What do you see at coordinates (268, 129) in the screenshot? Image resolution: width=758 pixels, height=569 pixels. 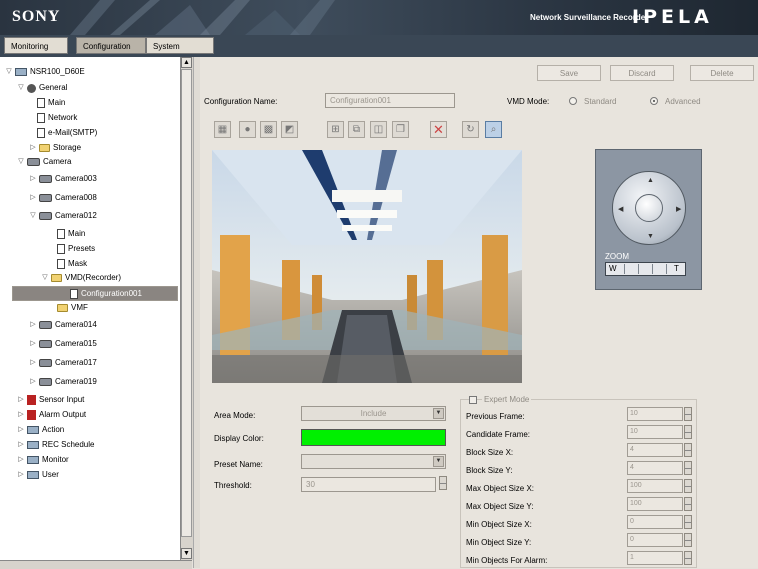 I see `grid-dots-icon: ▩` at bounding box center [268, 129].